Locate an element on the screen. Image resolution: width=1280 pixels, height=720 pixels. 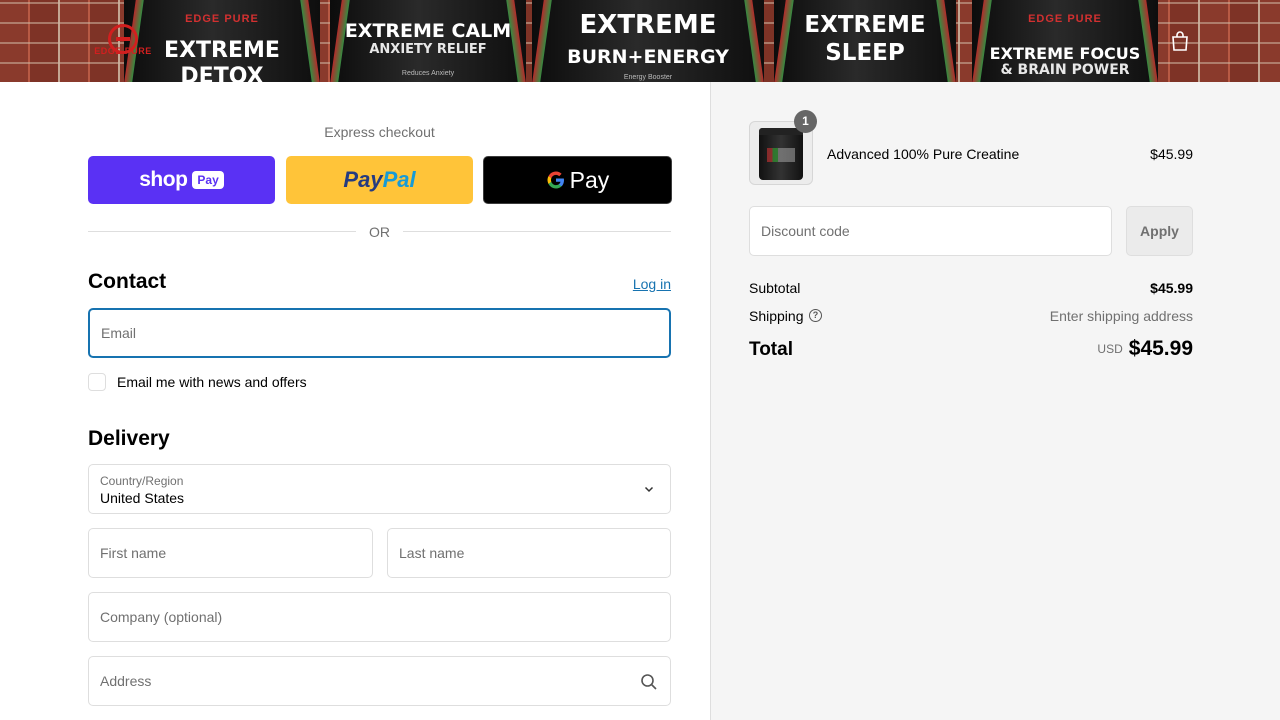
banner-product-tagline: Energy Booster is located at coordinates (648, 77).